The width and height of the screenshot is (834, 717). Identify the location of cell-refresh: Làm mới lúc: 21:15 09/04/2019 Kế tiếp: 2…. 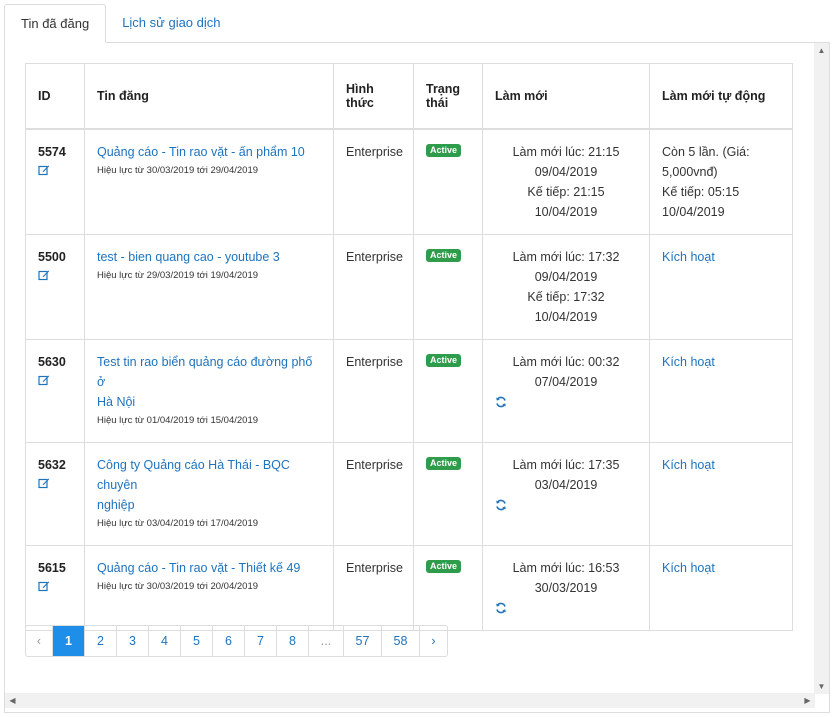
(566, 181).